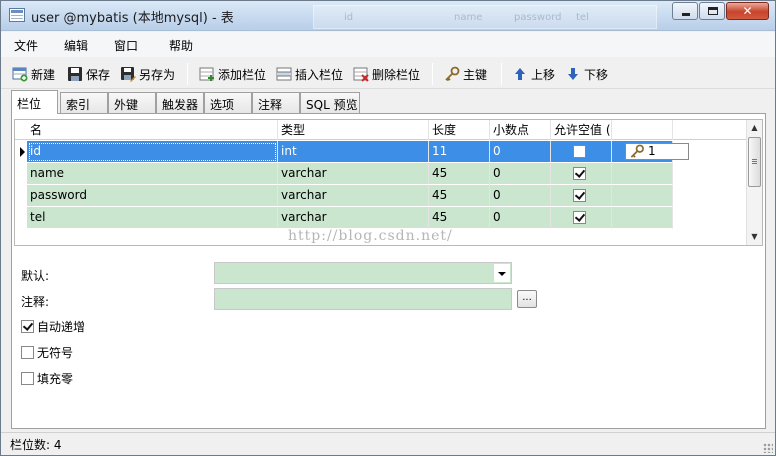 This screenshot has width=776, height=456. What do you see at coordinates (152, 218) in the screenshot?
I see `cell-name: tel` at bounding box center [152, 218].